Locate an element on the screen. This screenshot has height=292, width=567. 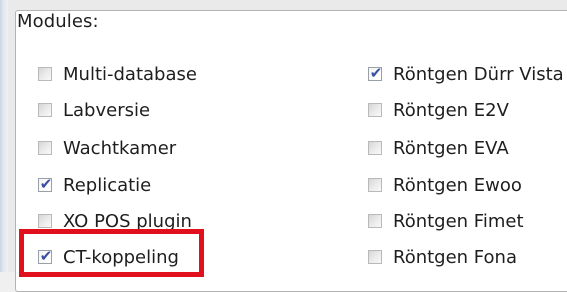
module-rontgen-eva-label: Röntgen EVA is located at coordinates (451, 148).